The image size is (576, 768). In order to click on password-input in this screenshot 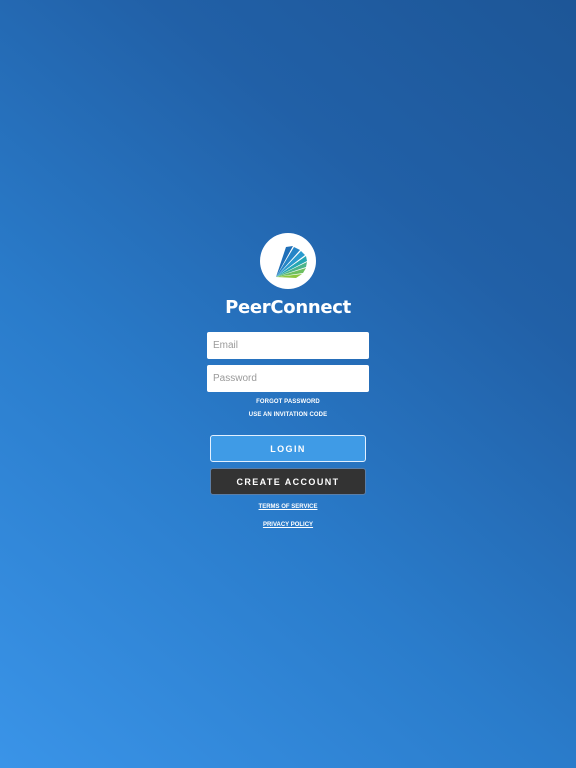, I will do `click(288, 378)`.